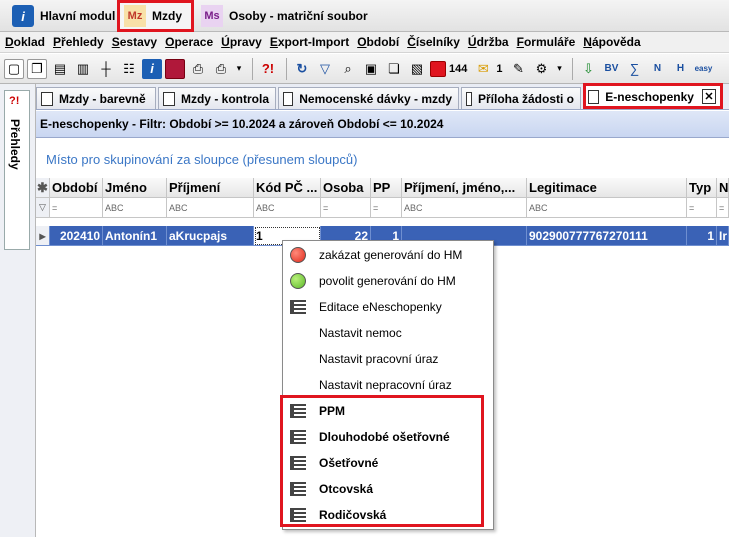  I want to click on module-tab-osoby-label: Osoby - matriční soubor, so click(298, 16).